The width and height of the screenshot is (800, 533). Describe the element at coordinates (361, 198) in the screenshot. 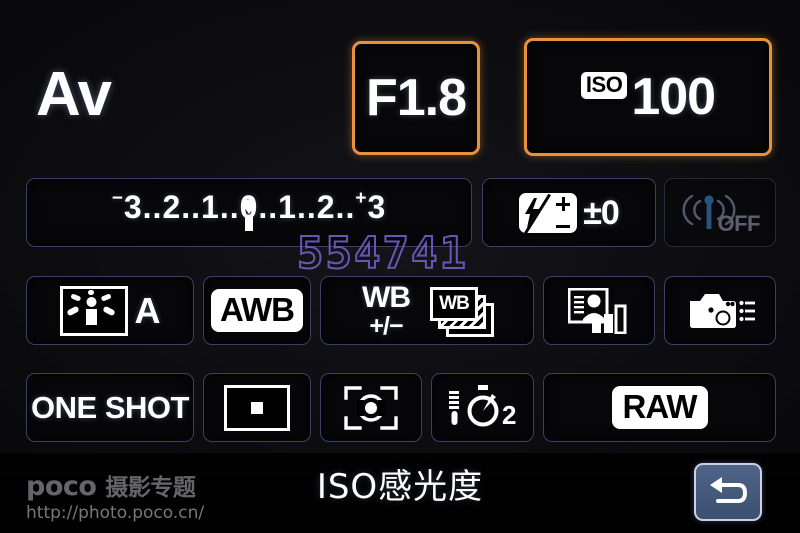

I see `plus-sign: +` at that location.